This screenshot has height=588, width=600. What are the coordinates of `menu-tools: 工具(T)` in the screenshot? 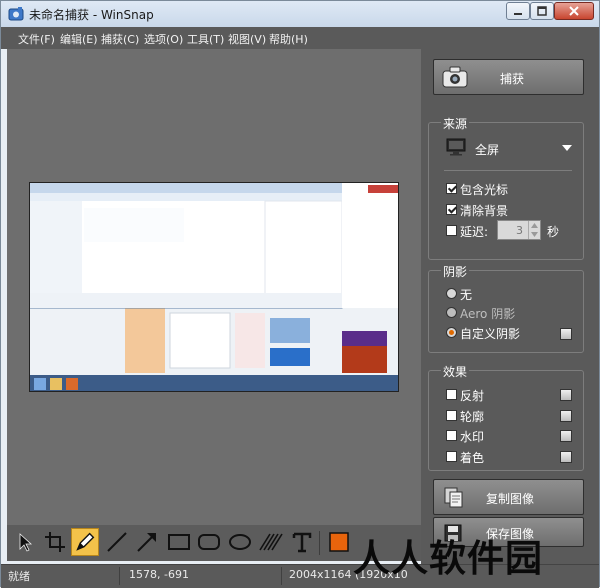 It's located at (205, 39).